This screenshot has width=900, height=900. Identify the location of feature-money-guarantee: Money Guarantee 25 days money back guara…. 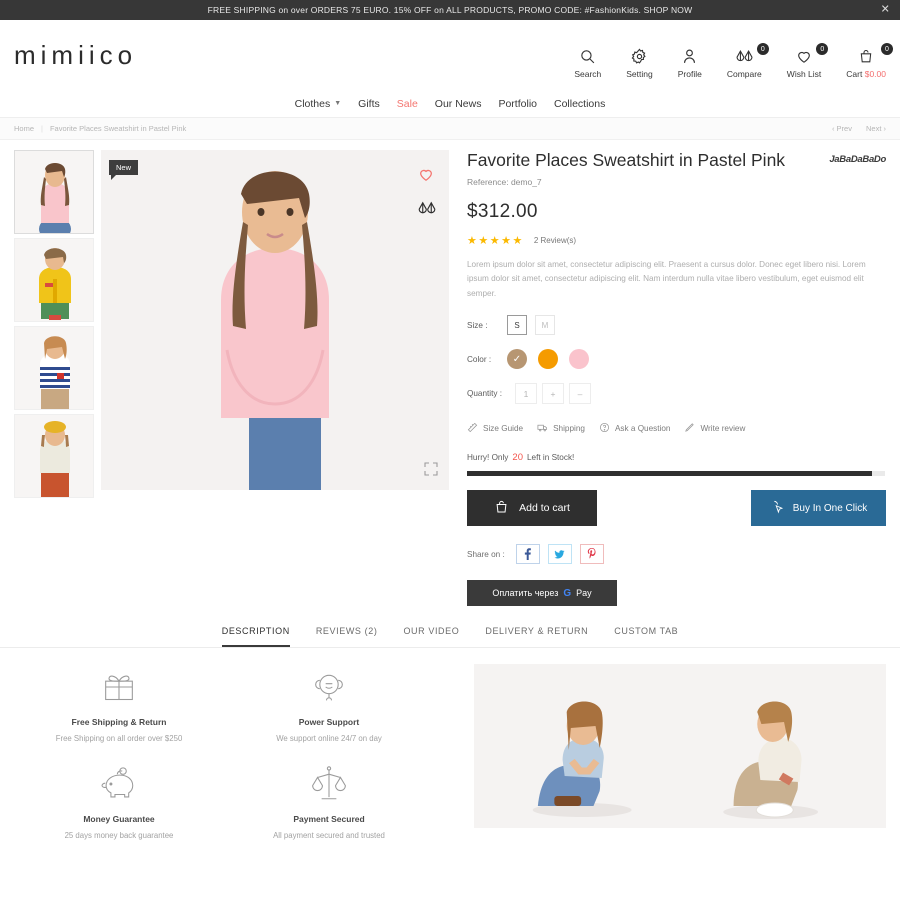
(119, 800).